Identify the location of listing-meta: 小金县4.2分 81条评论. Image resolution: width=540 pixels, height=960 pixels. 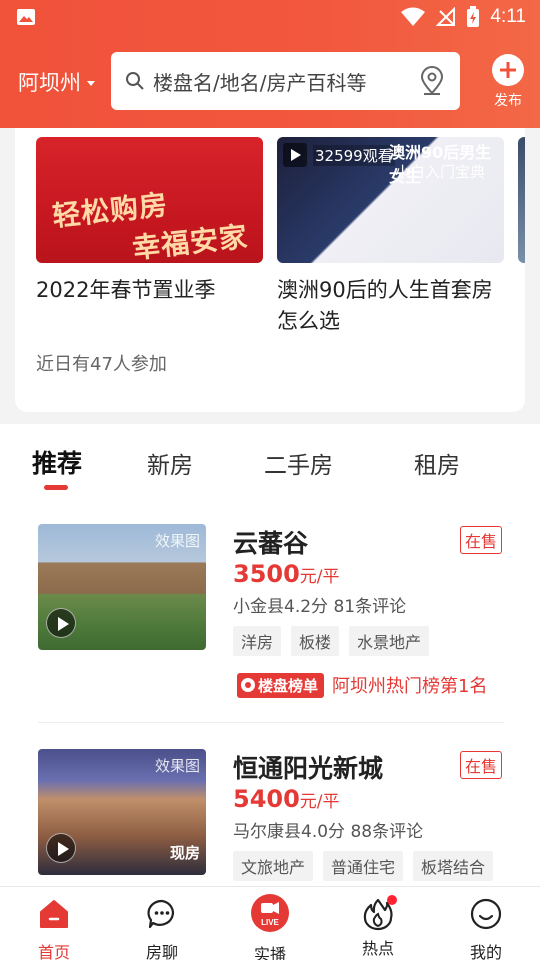
(320, 607).